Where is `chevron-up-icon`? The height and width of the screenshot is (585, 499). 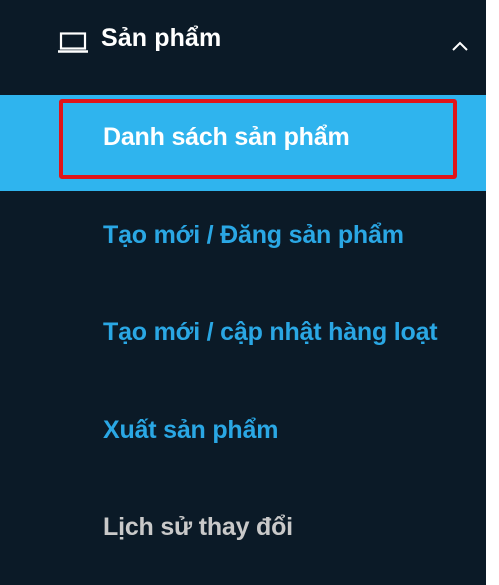 chevron-up-icon is located at coordinates (460, 46).